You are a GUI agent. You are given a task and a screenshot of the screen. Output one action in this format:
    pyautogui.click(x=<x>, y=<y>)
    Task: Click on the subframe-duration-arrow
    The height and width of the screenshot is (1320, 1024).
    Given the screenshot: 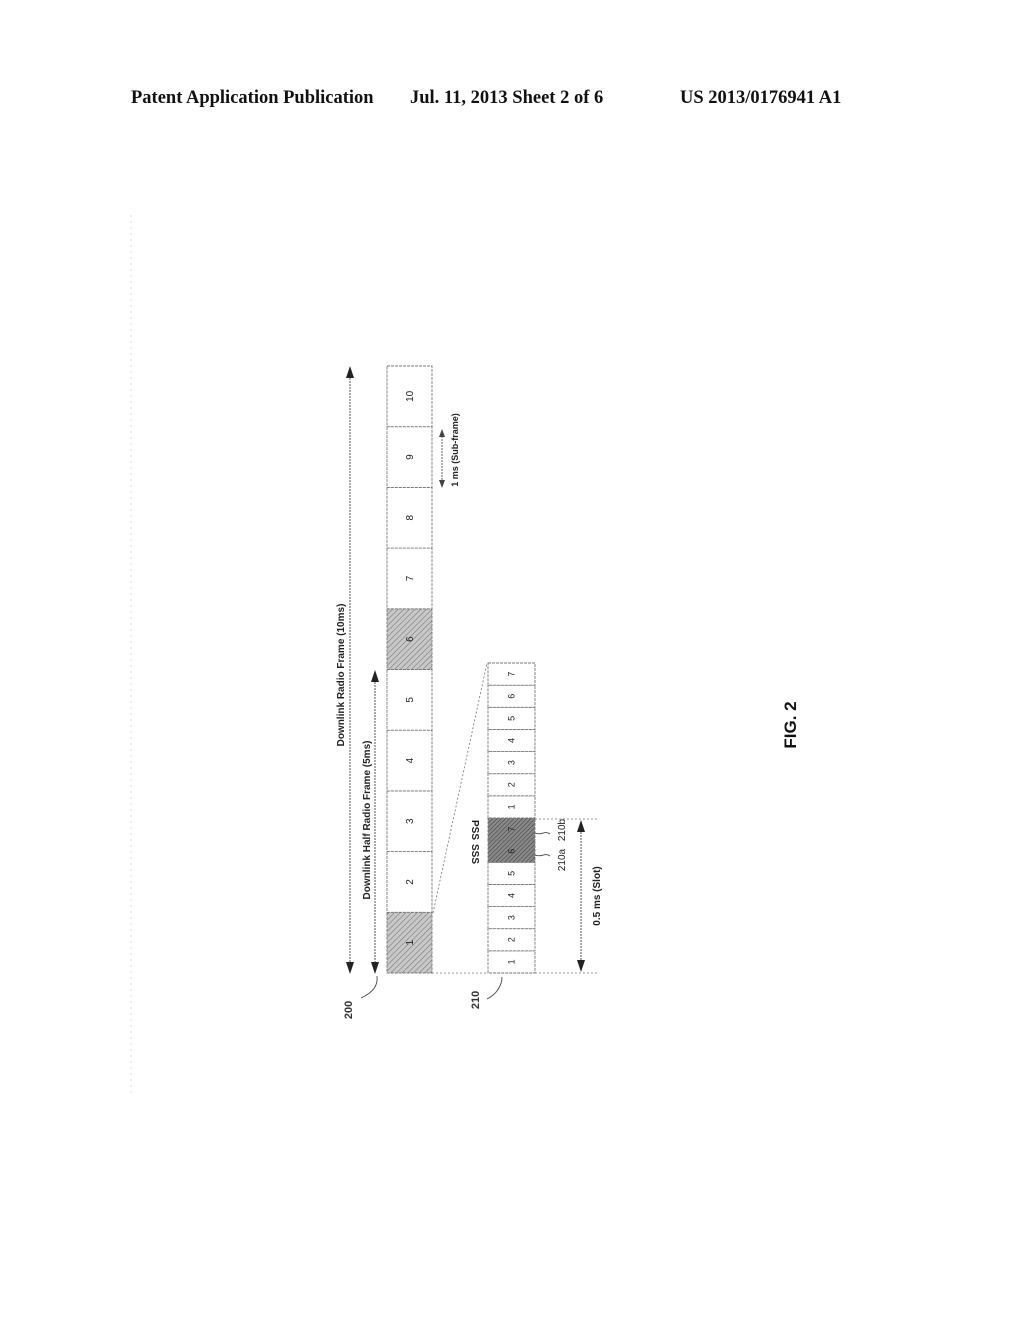 What is the action you would take?
    pyautogui.click(x=442, y=458)
    